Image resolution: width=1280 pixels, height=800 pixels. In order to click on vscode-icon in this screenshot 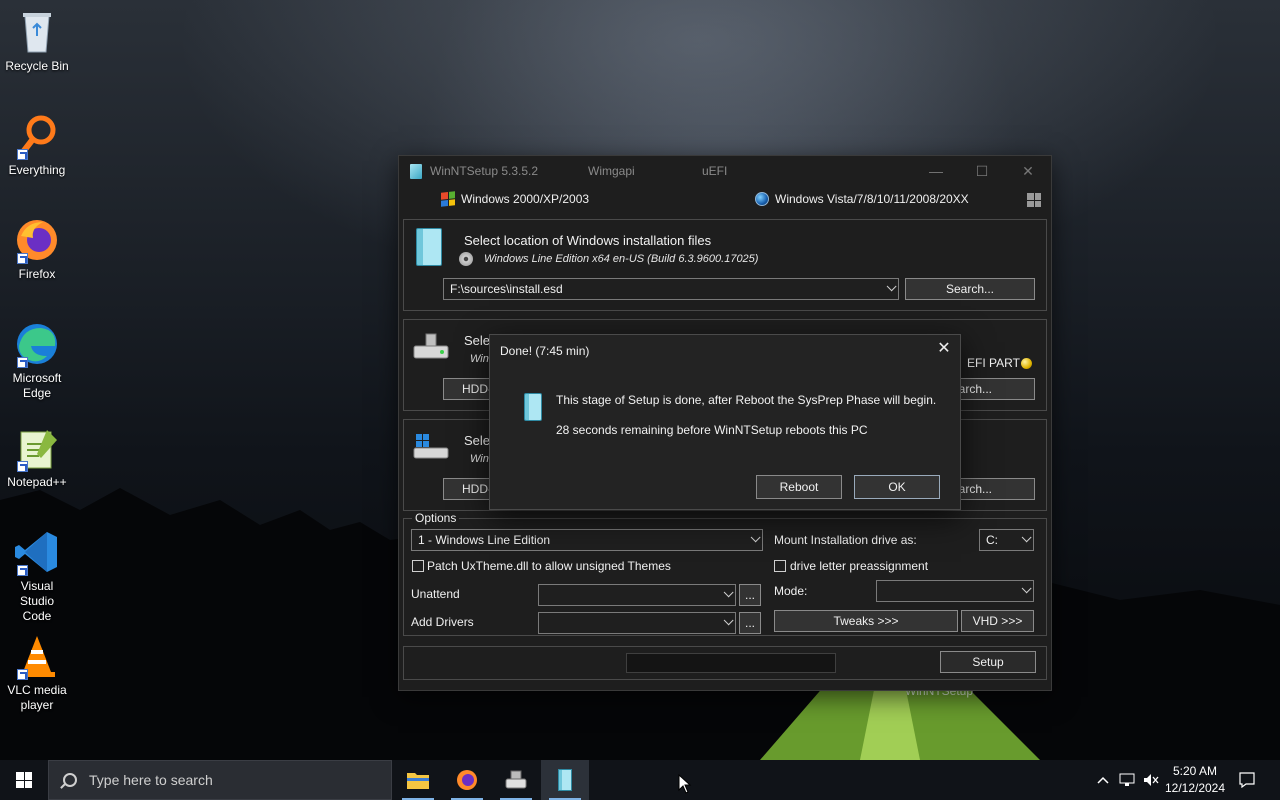, I will do `click(37, 552)`.